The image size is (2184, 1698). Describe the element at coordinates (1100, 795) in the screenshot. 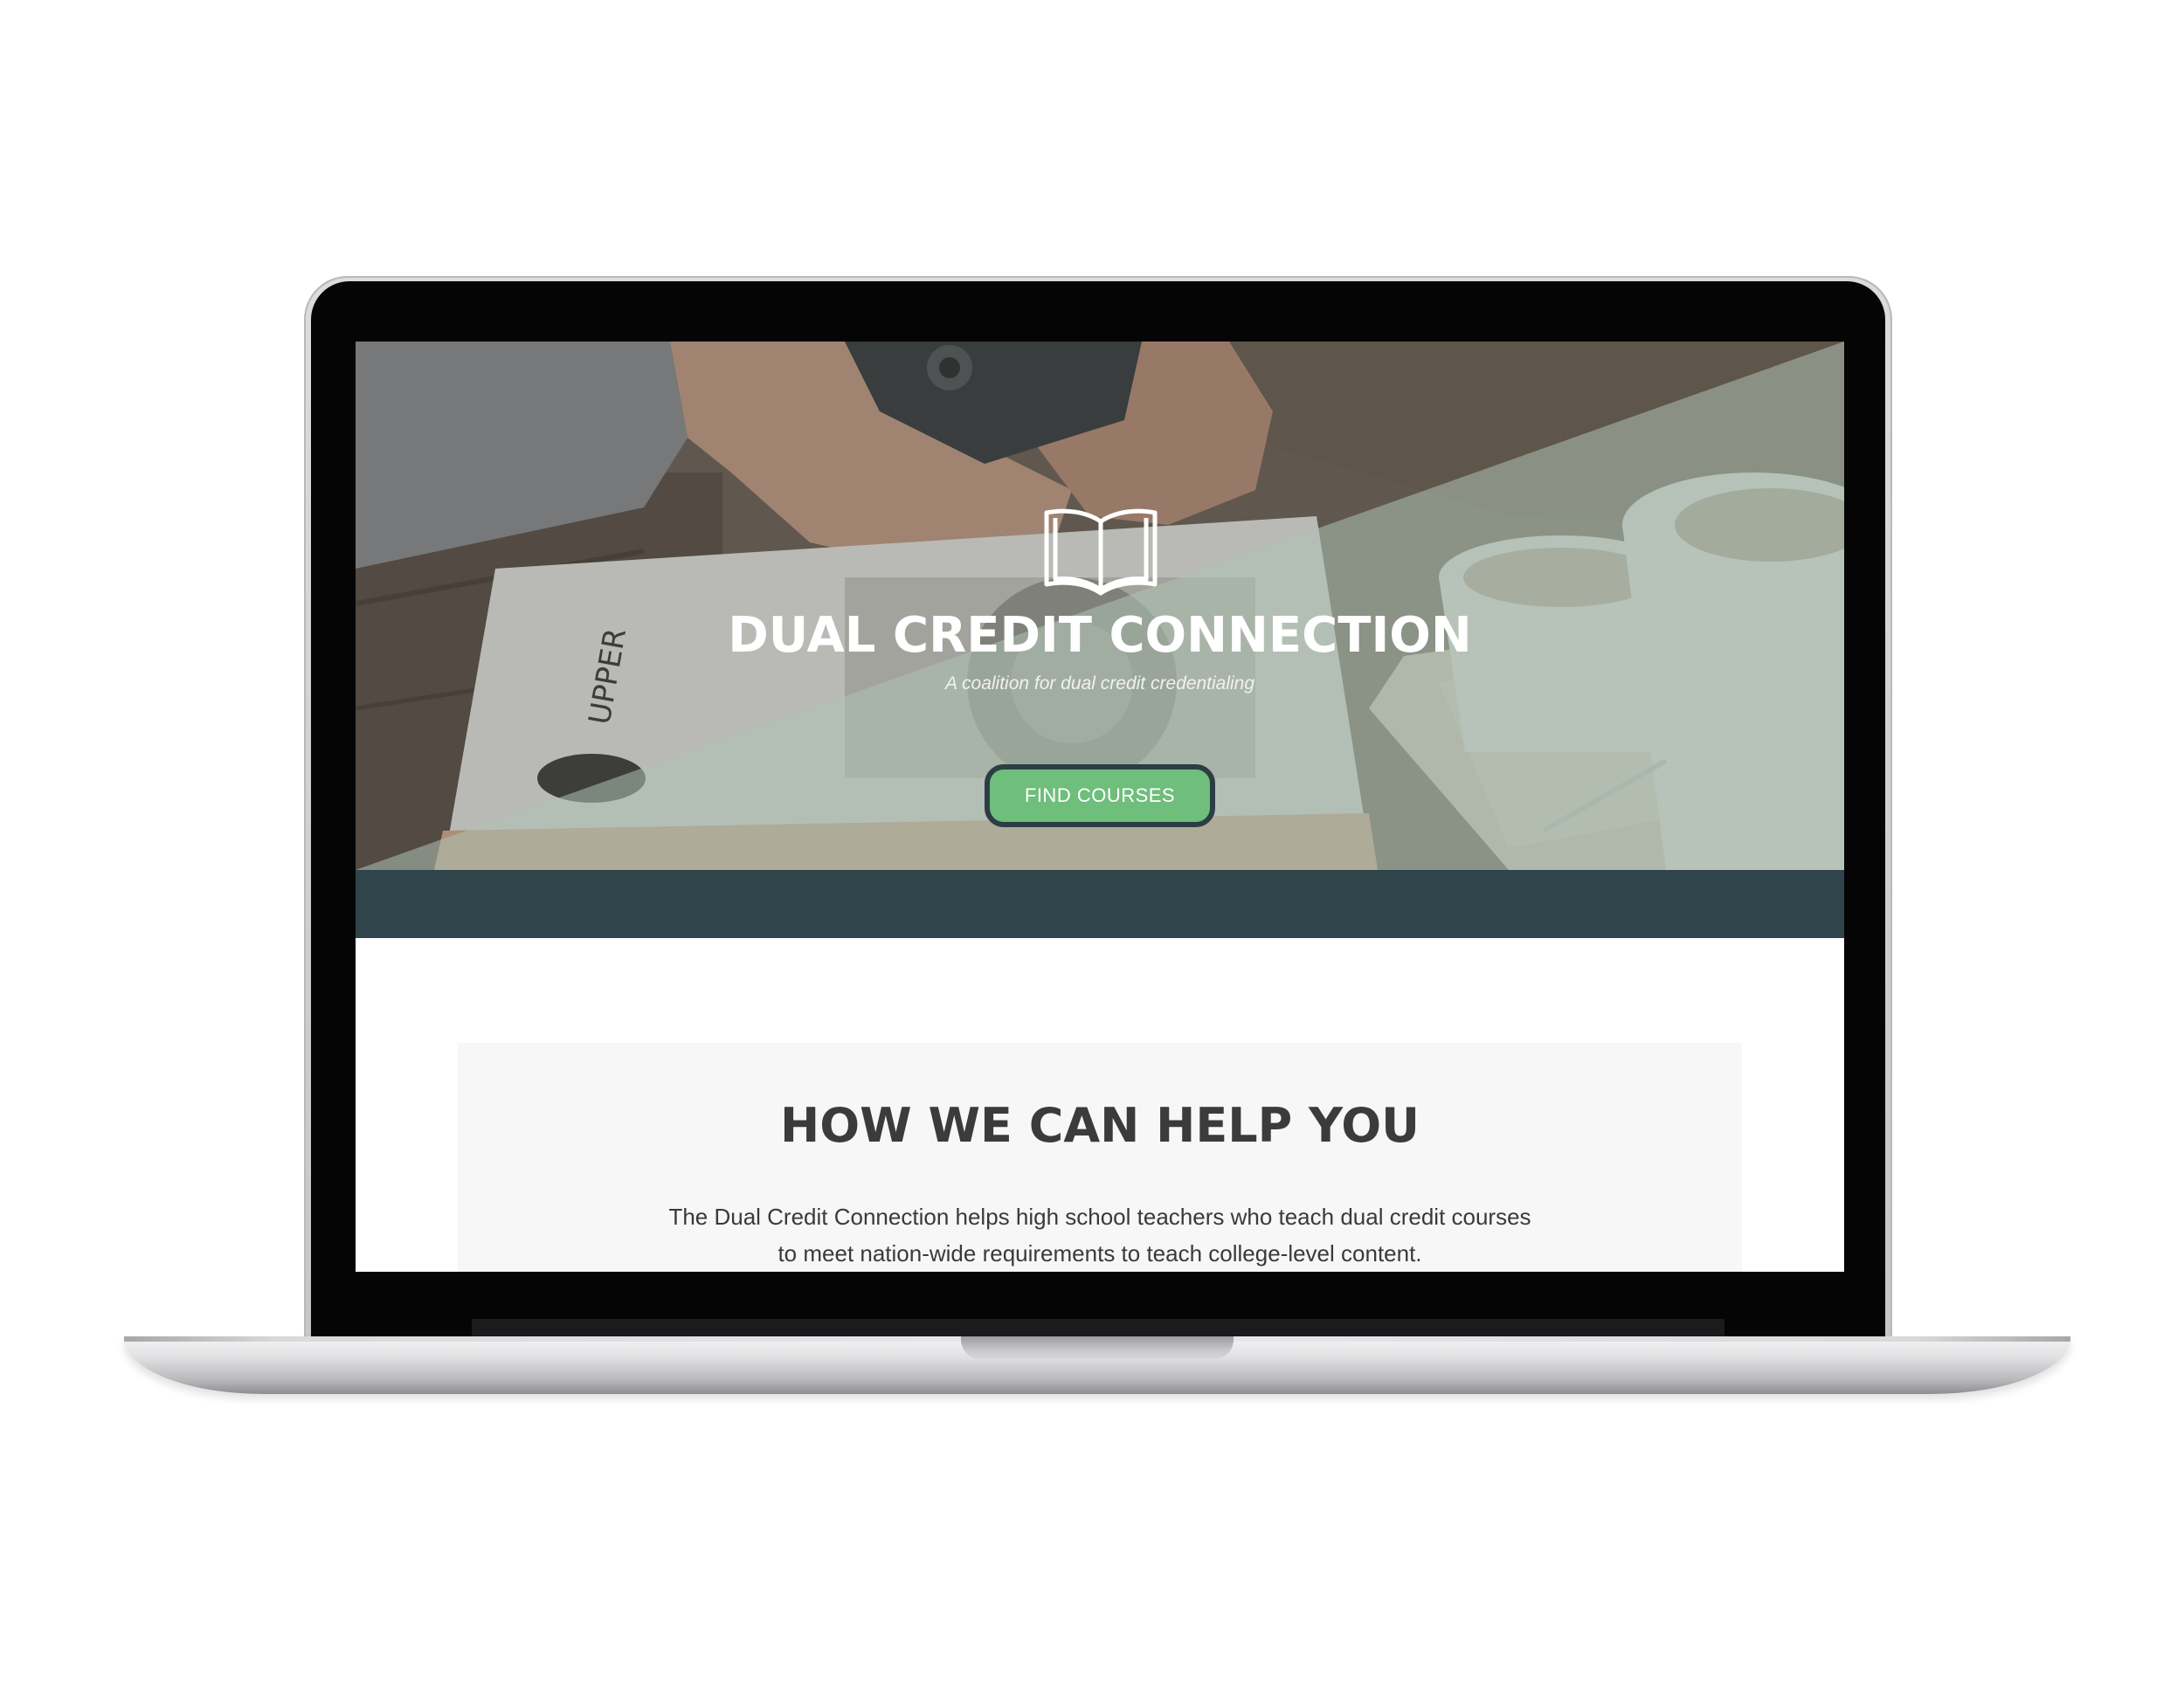

I see `find-courses-button: FIND COURSES` at that location.